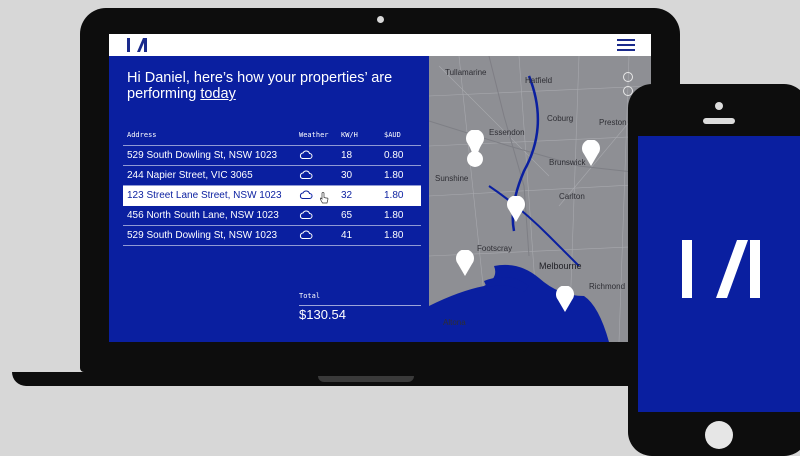 This screenshot has width=800, height=456. Describe the element at coordinates (719, 435) in the screenshot. I see `phone-home-button` at that location.